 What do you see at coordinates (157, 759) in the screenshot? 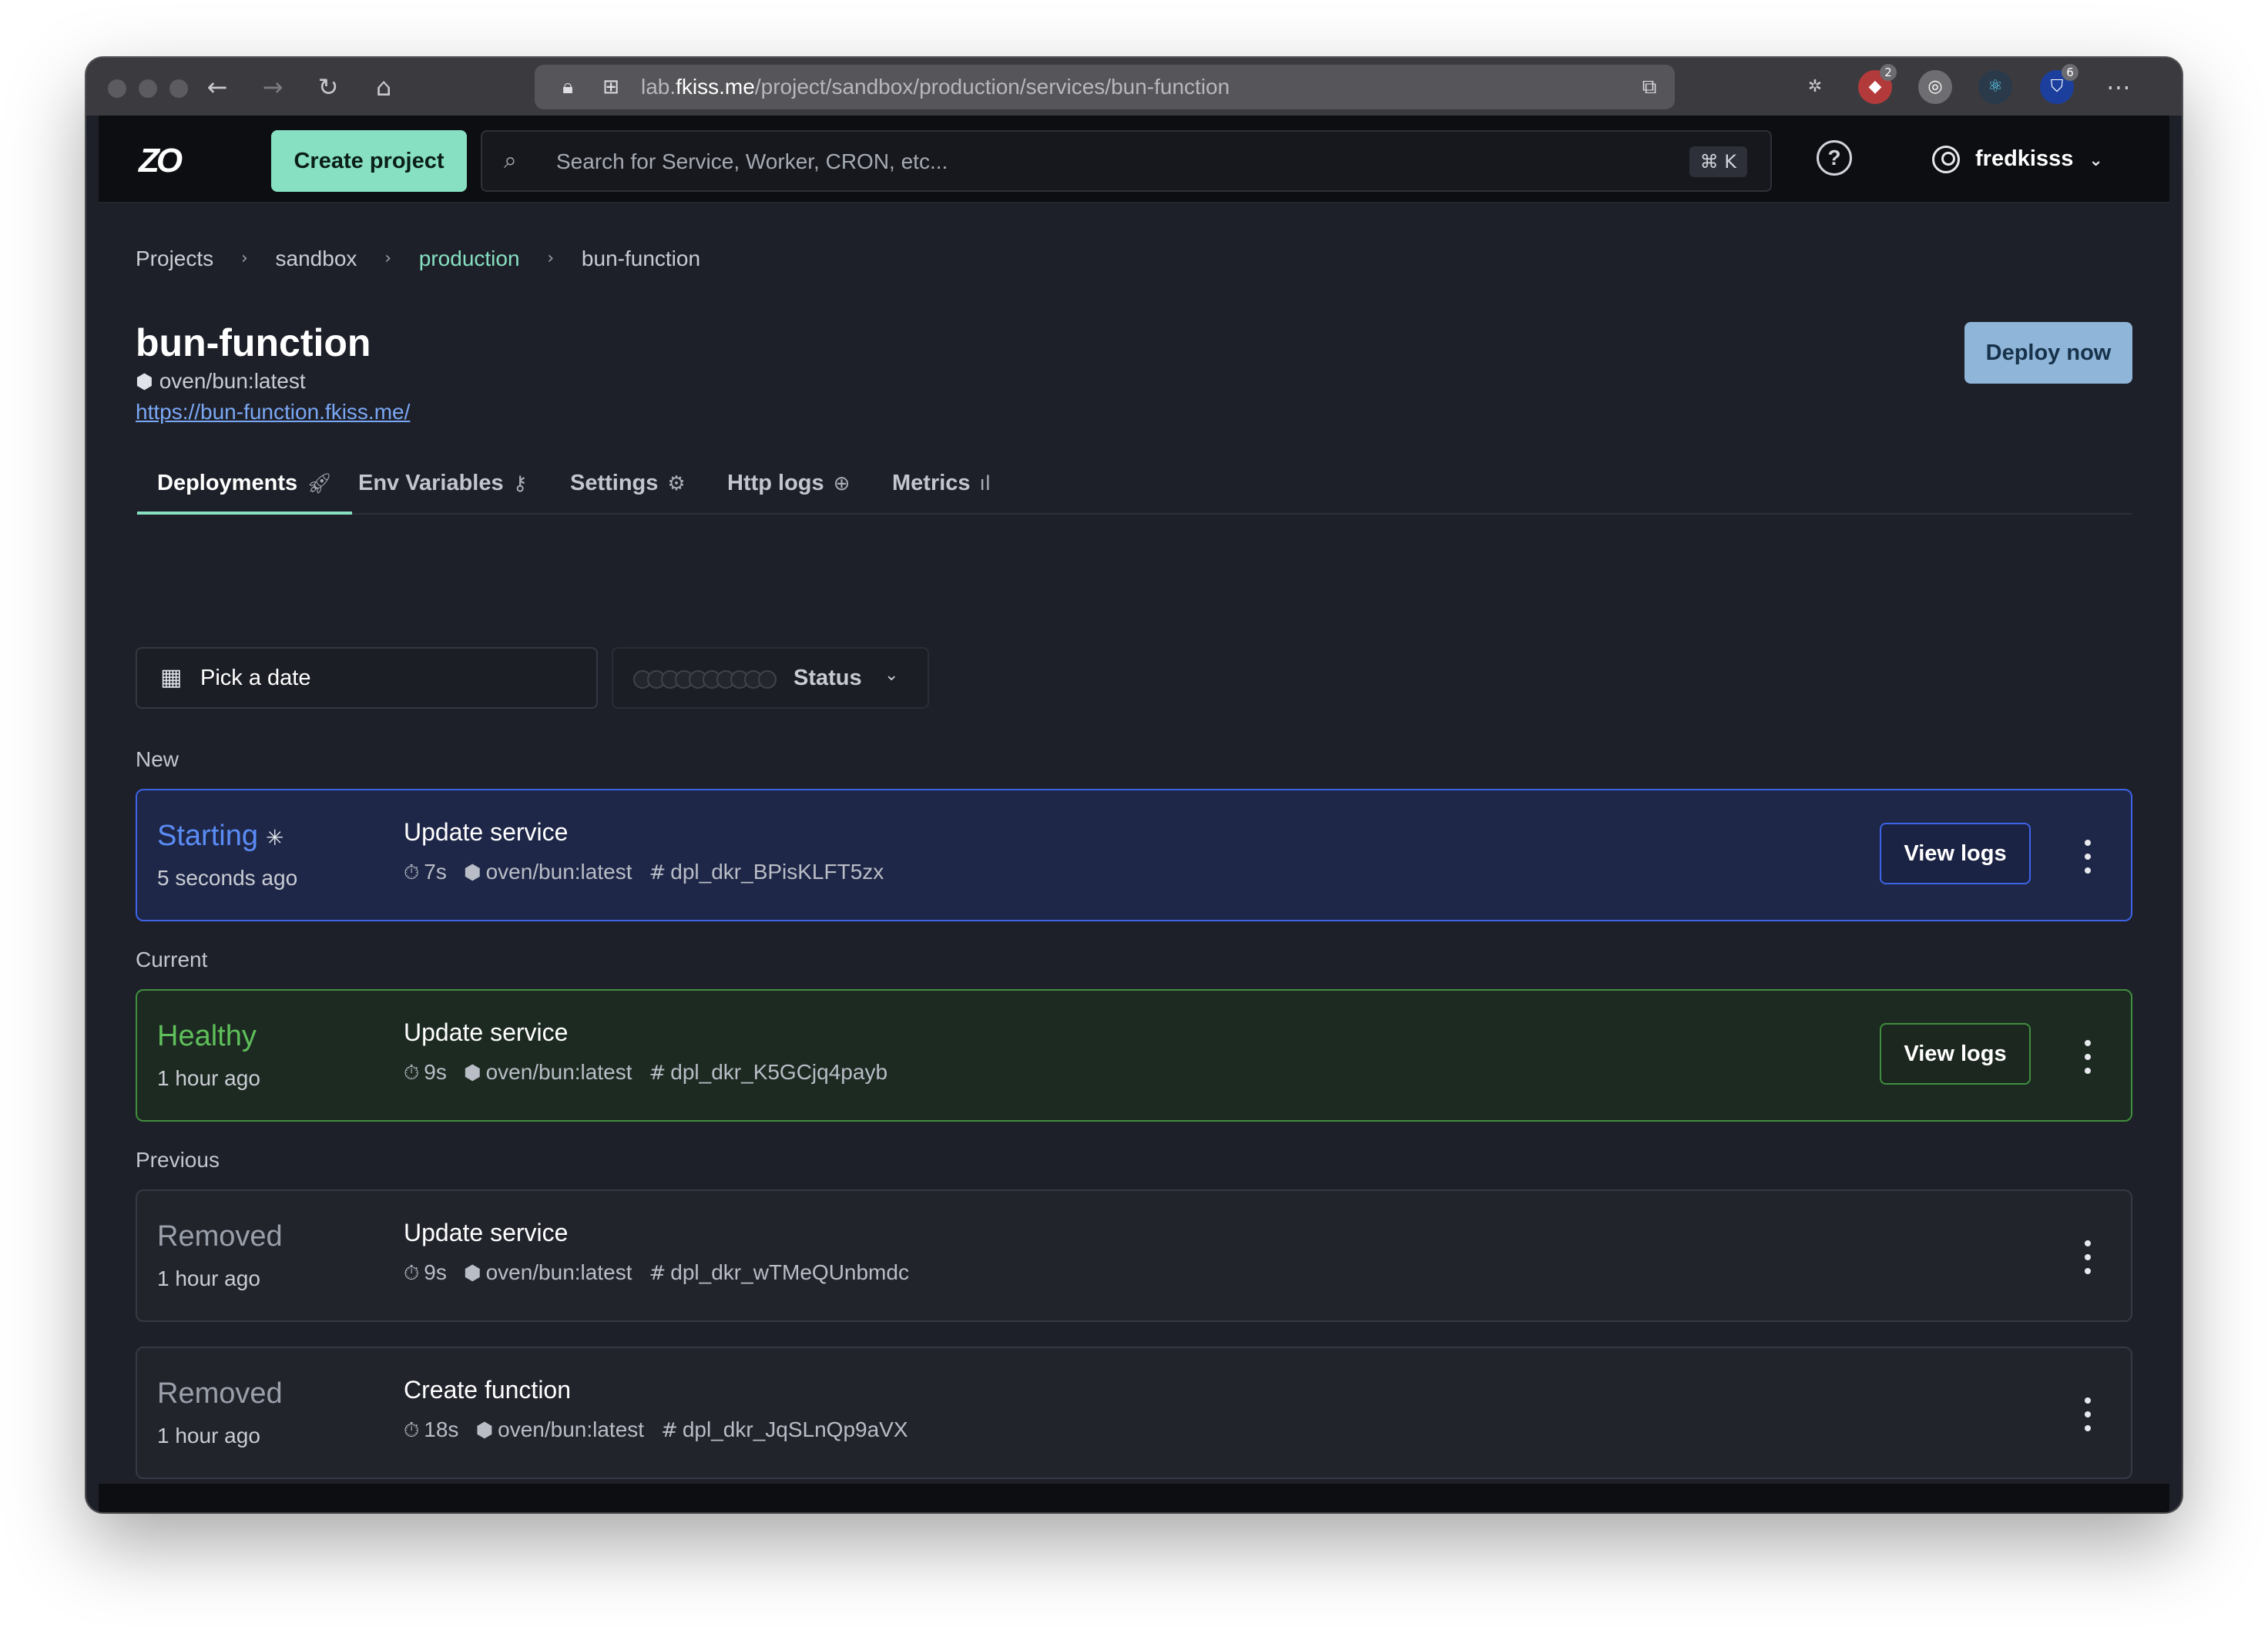
I see `section-label-new: New` at bounding box center [157, 759].